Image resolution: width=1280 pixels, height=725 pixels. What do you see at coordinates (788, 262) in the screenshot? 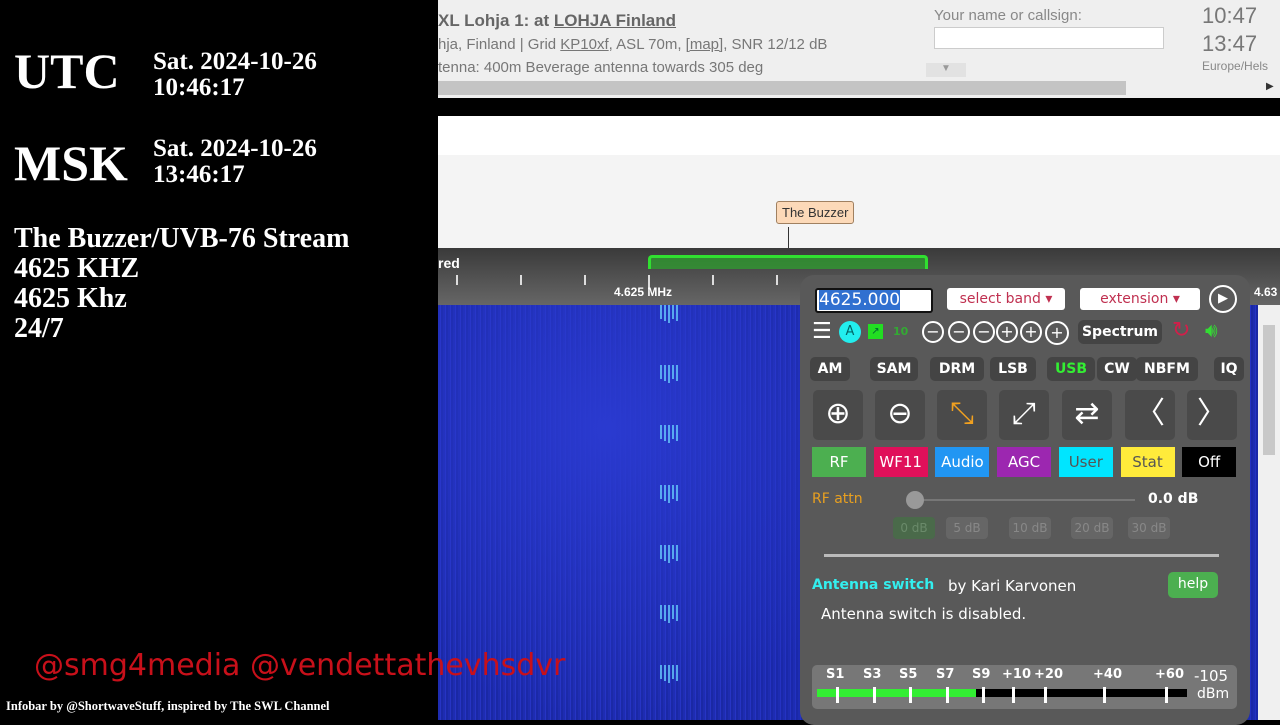
I see `passband` at bounding box center [788, 262].